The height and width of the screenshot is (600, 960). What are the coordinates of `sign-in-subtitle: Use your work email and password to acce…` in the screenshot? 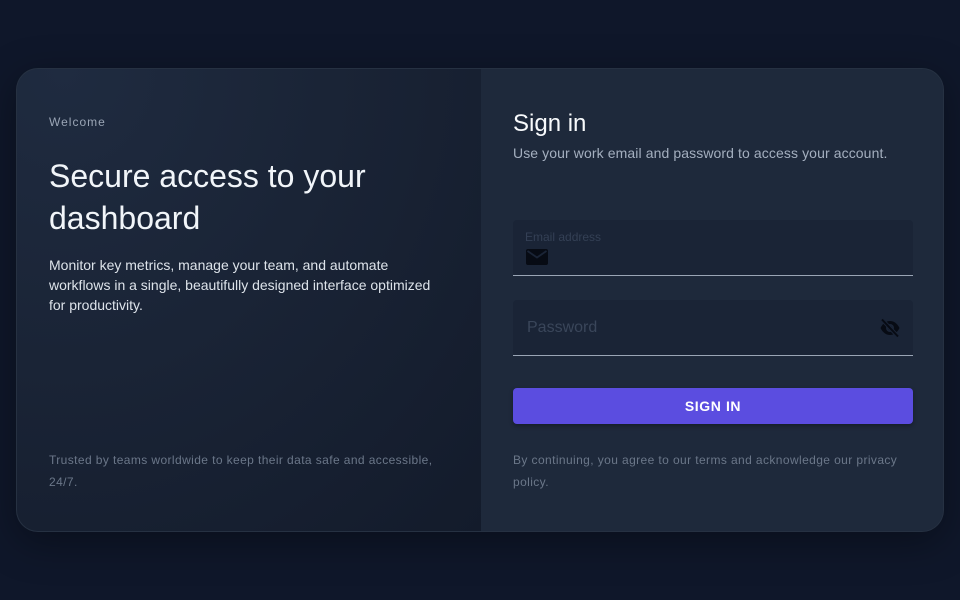 It's located at (700, 153).